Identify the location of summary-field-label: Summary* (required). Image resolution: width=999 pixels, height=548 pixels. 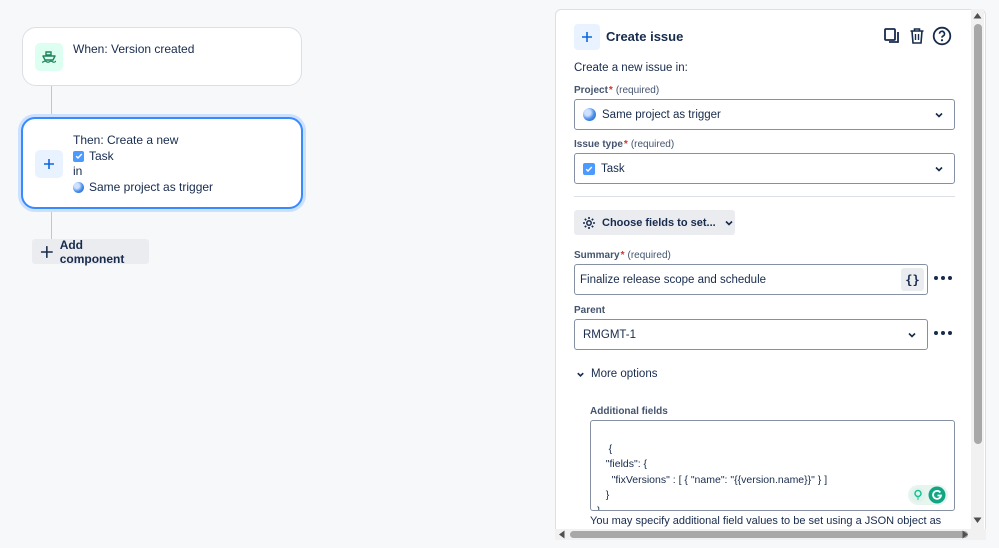
(622, 255).